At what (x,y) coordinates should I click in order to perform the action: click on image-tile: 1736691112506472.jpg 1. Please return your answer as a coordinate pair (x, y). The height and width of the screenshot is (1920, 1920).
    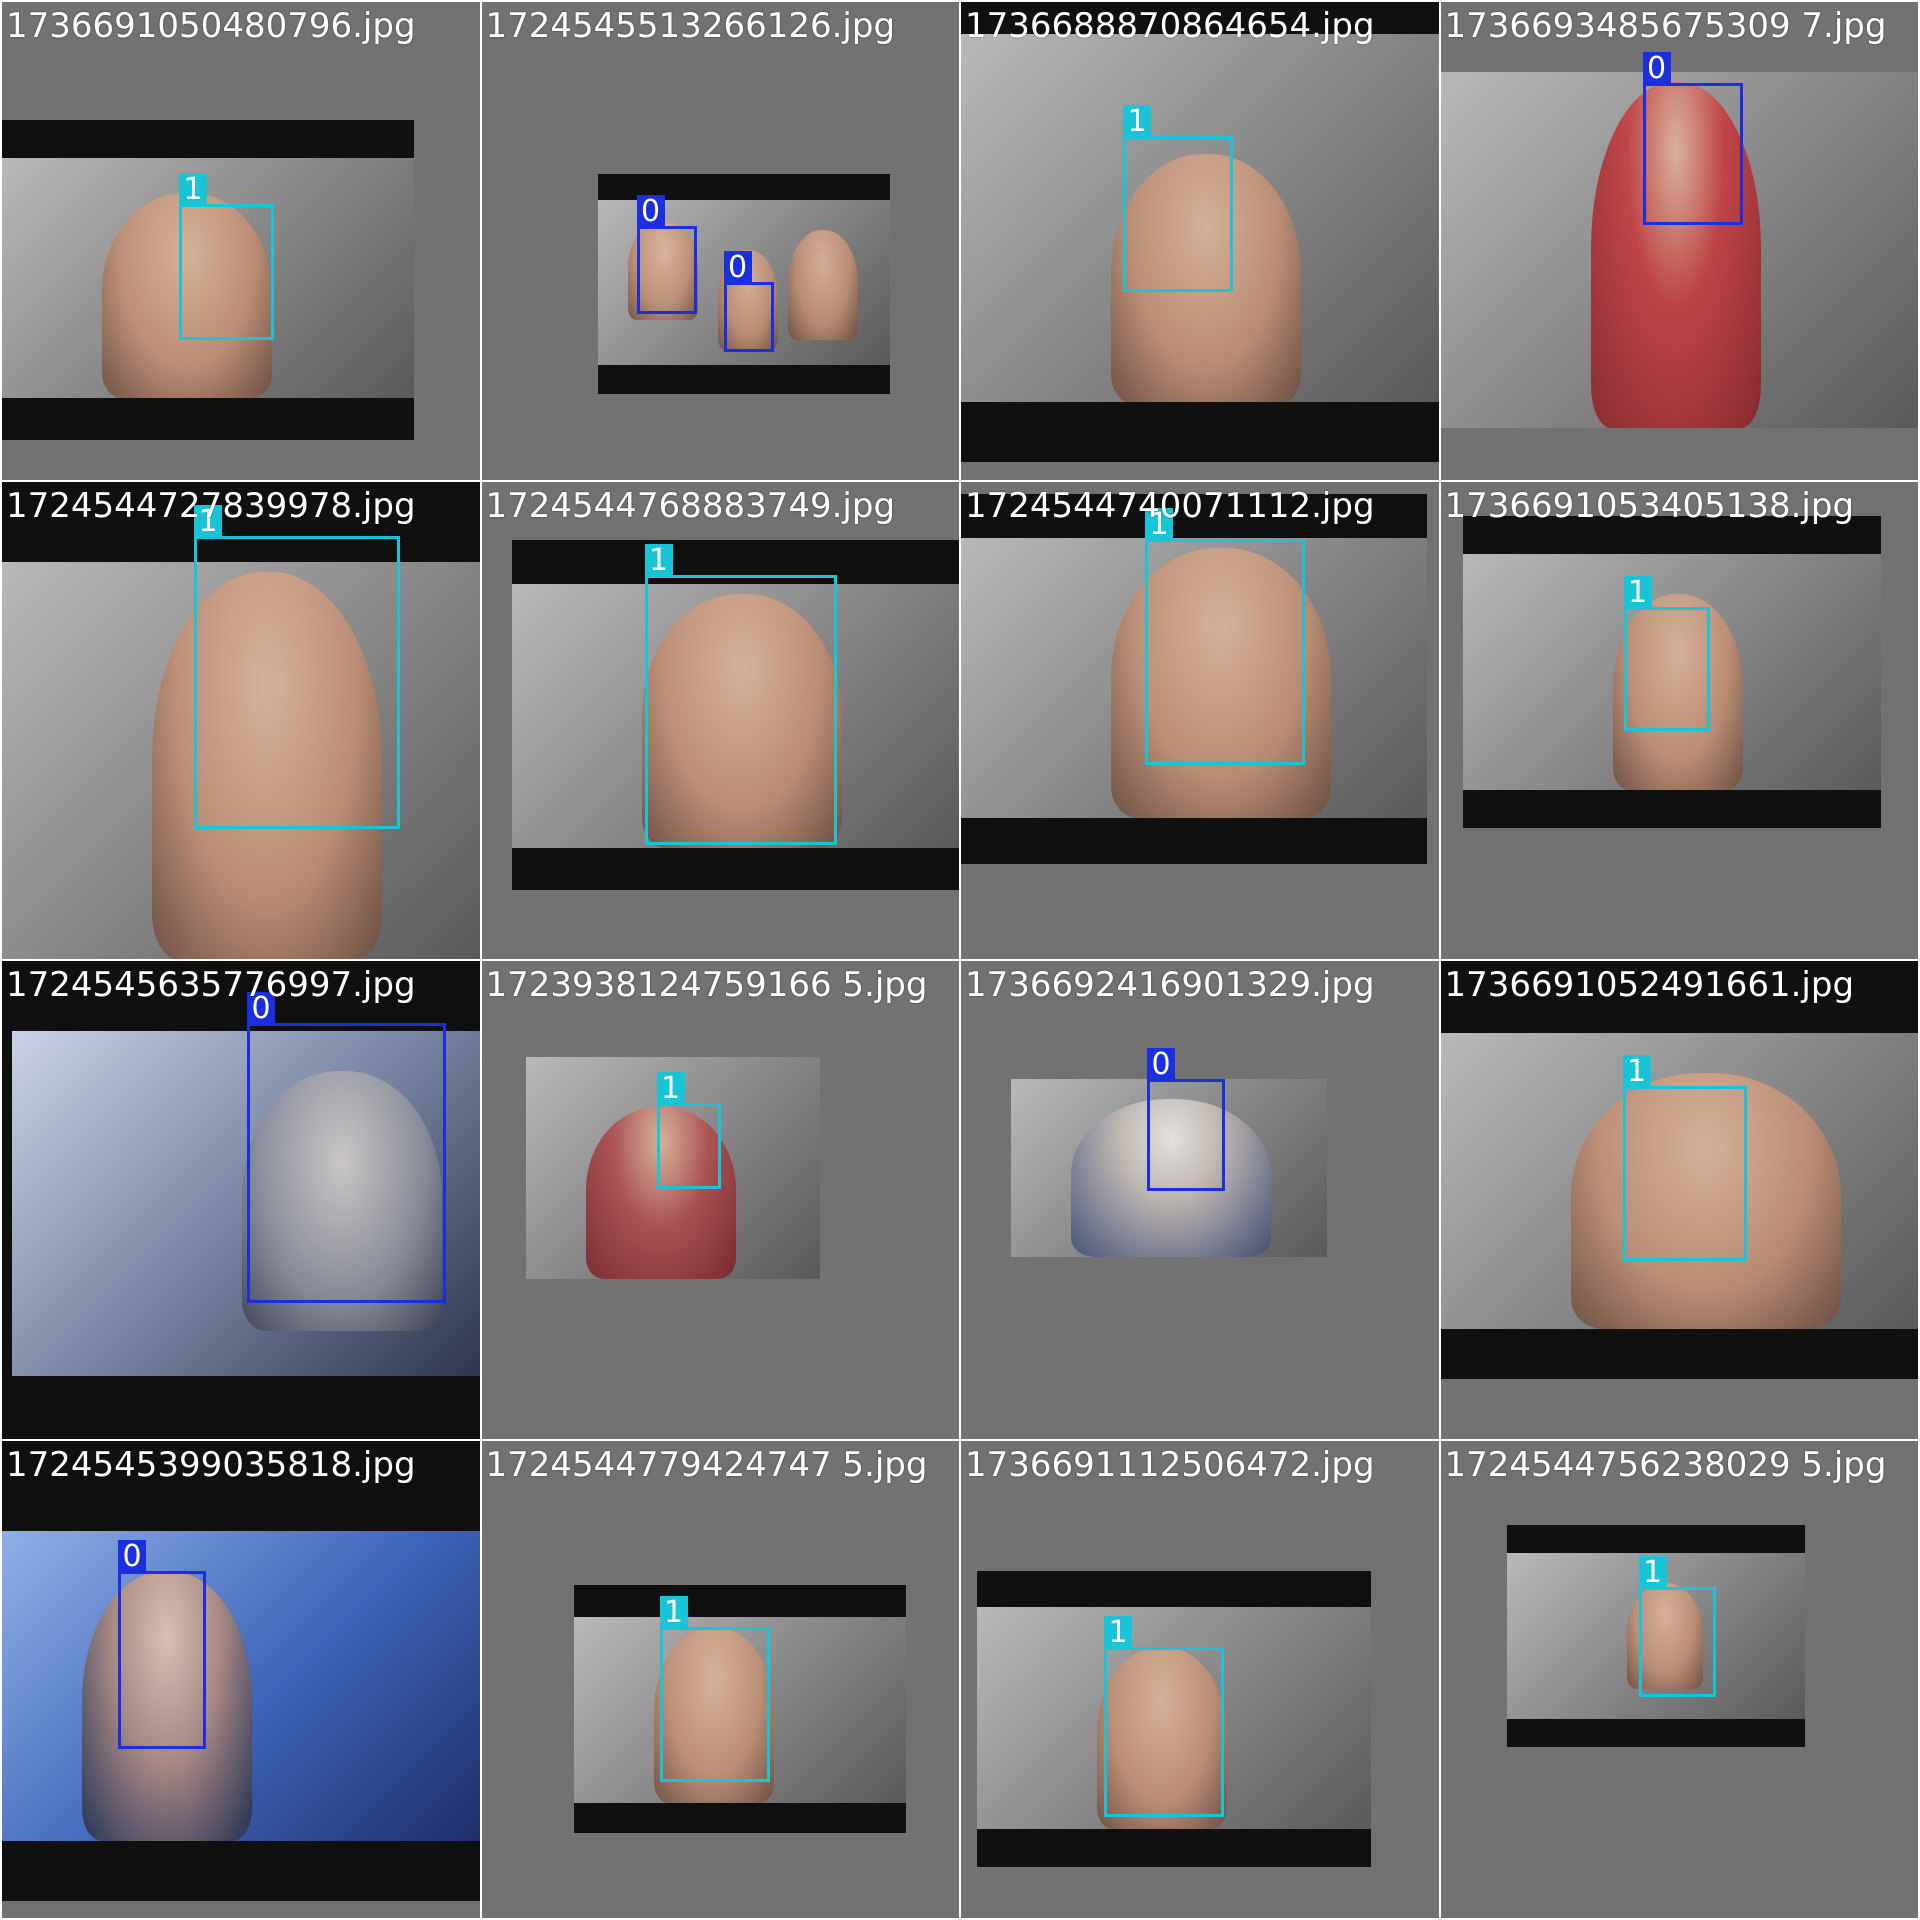
    Looking at the image, I should click on (1200, 1679).